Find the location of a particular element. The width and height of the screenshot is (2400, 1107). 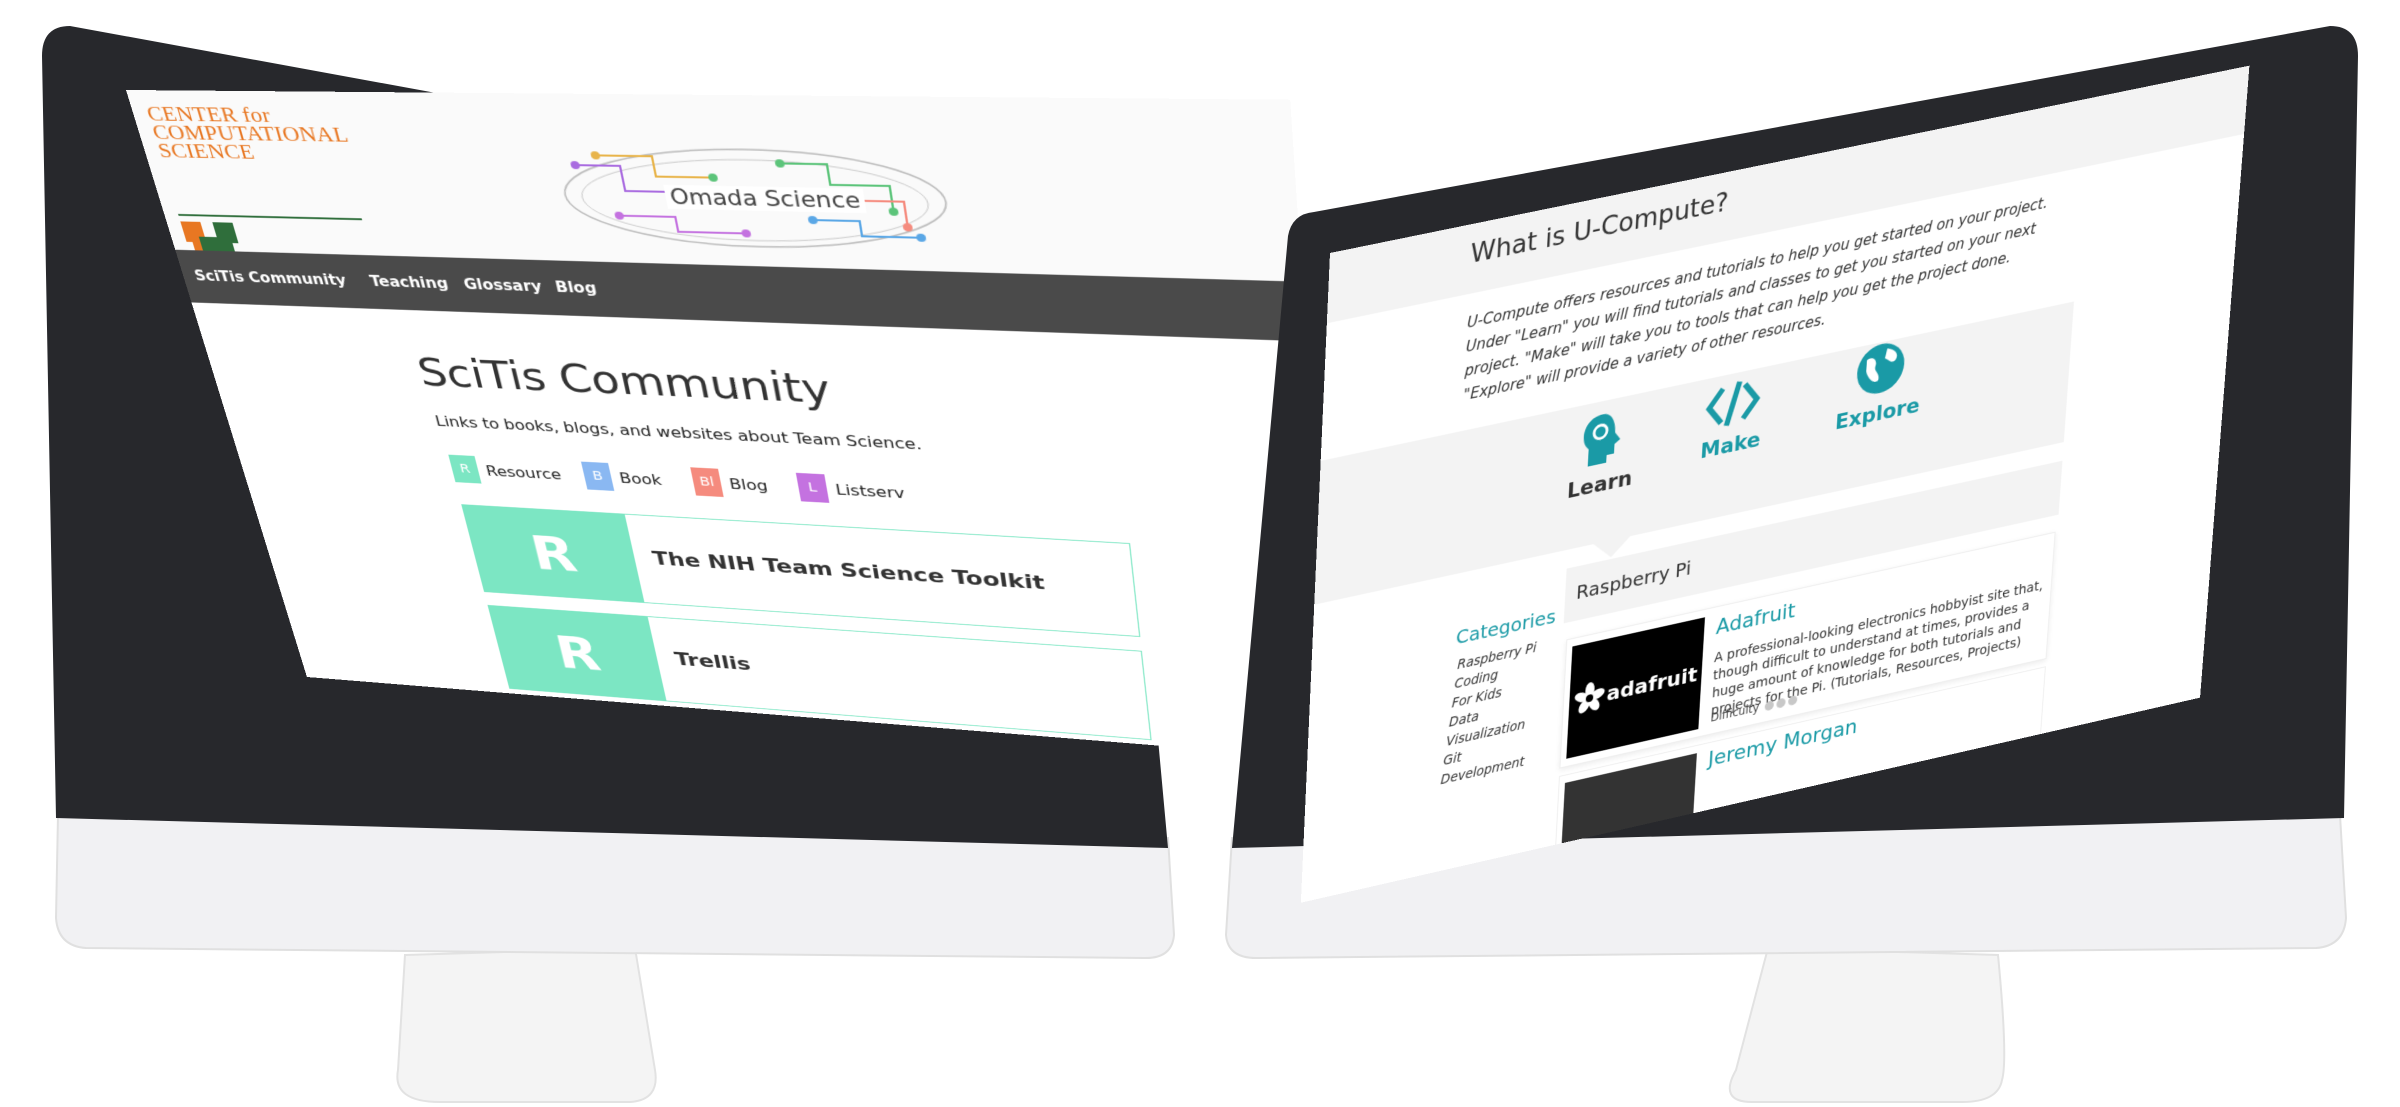

code-icon is located at coordinates (1733, 403).